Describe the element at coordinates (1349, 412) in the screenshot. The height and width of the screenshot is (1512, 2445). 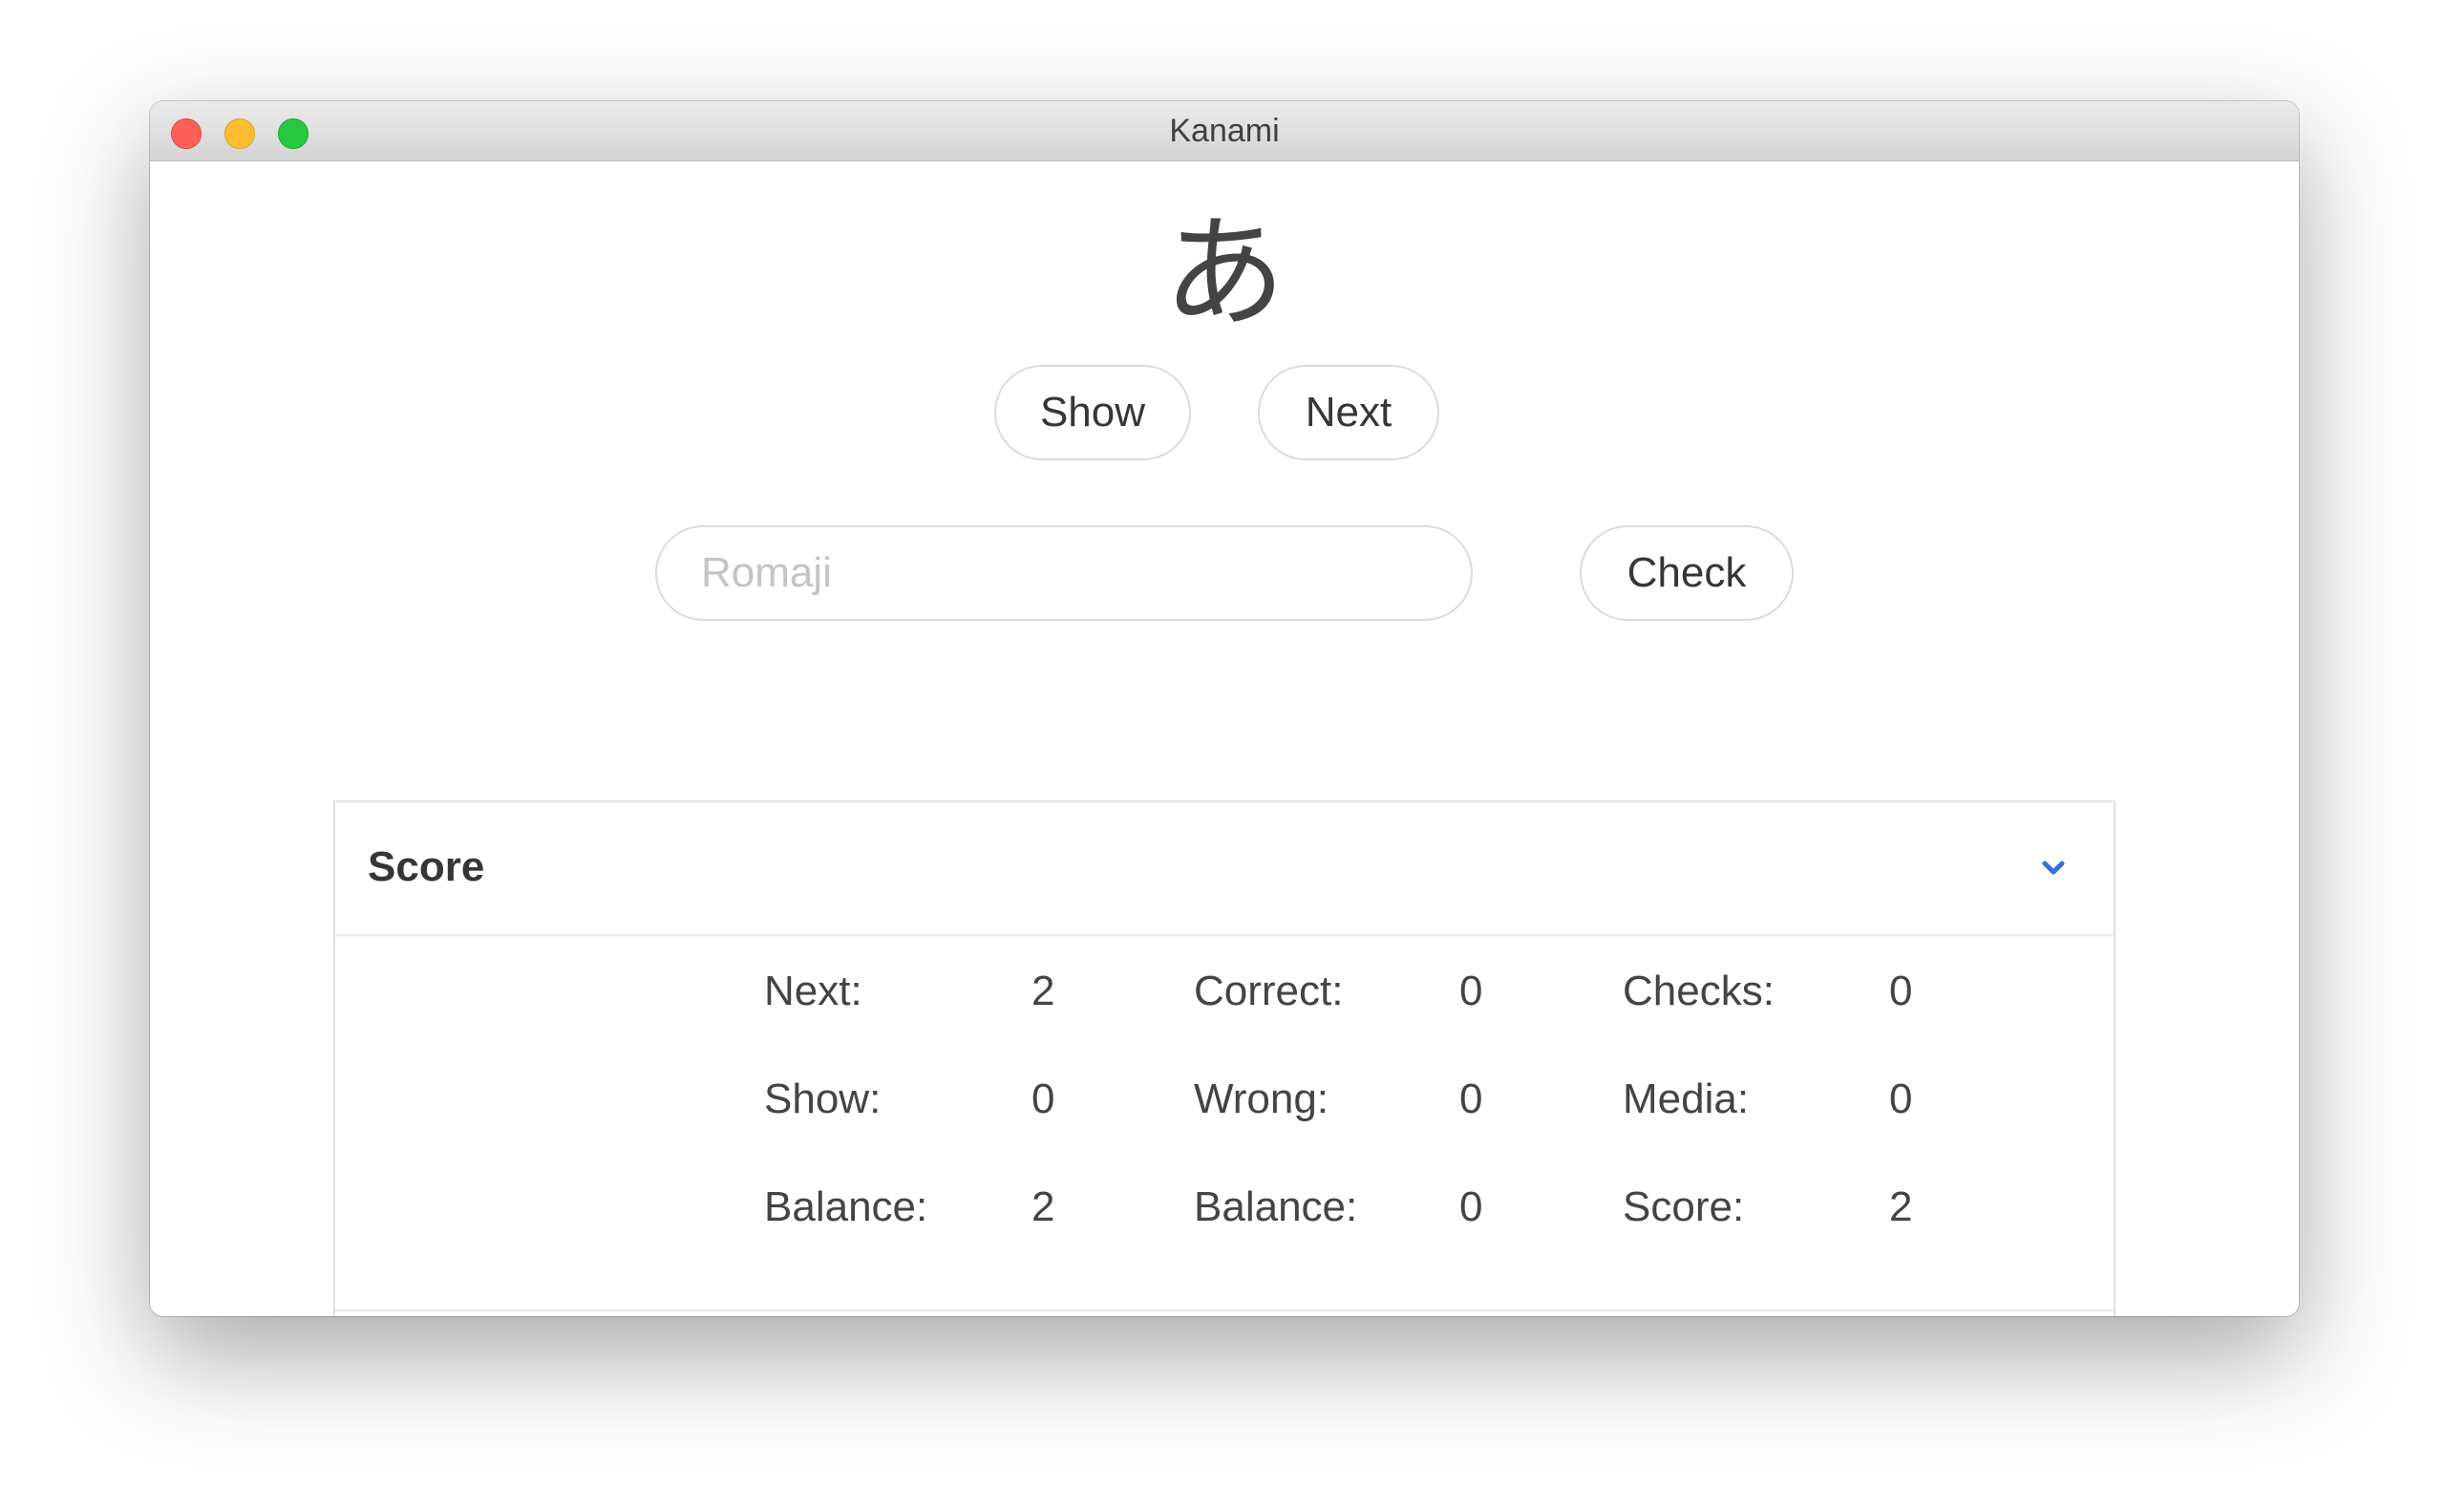
I see `next-button: Next` at that location.